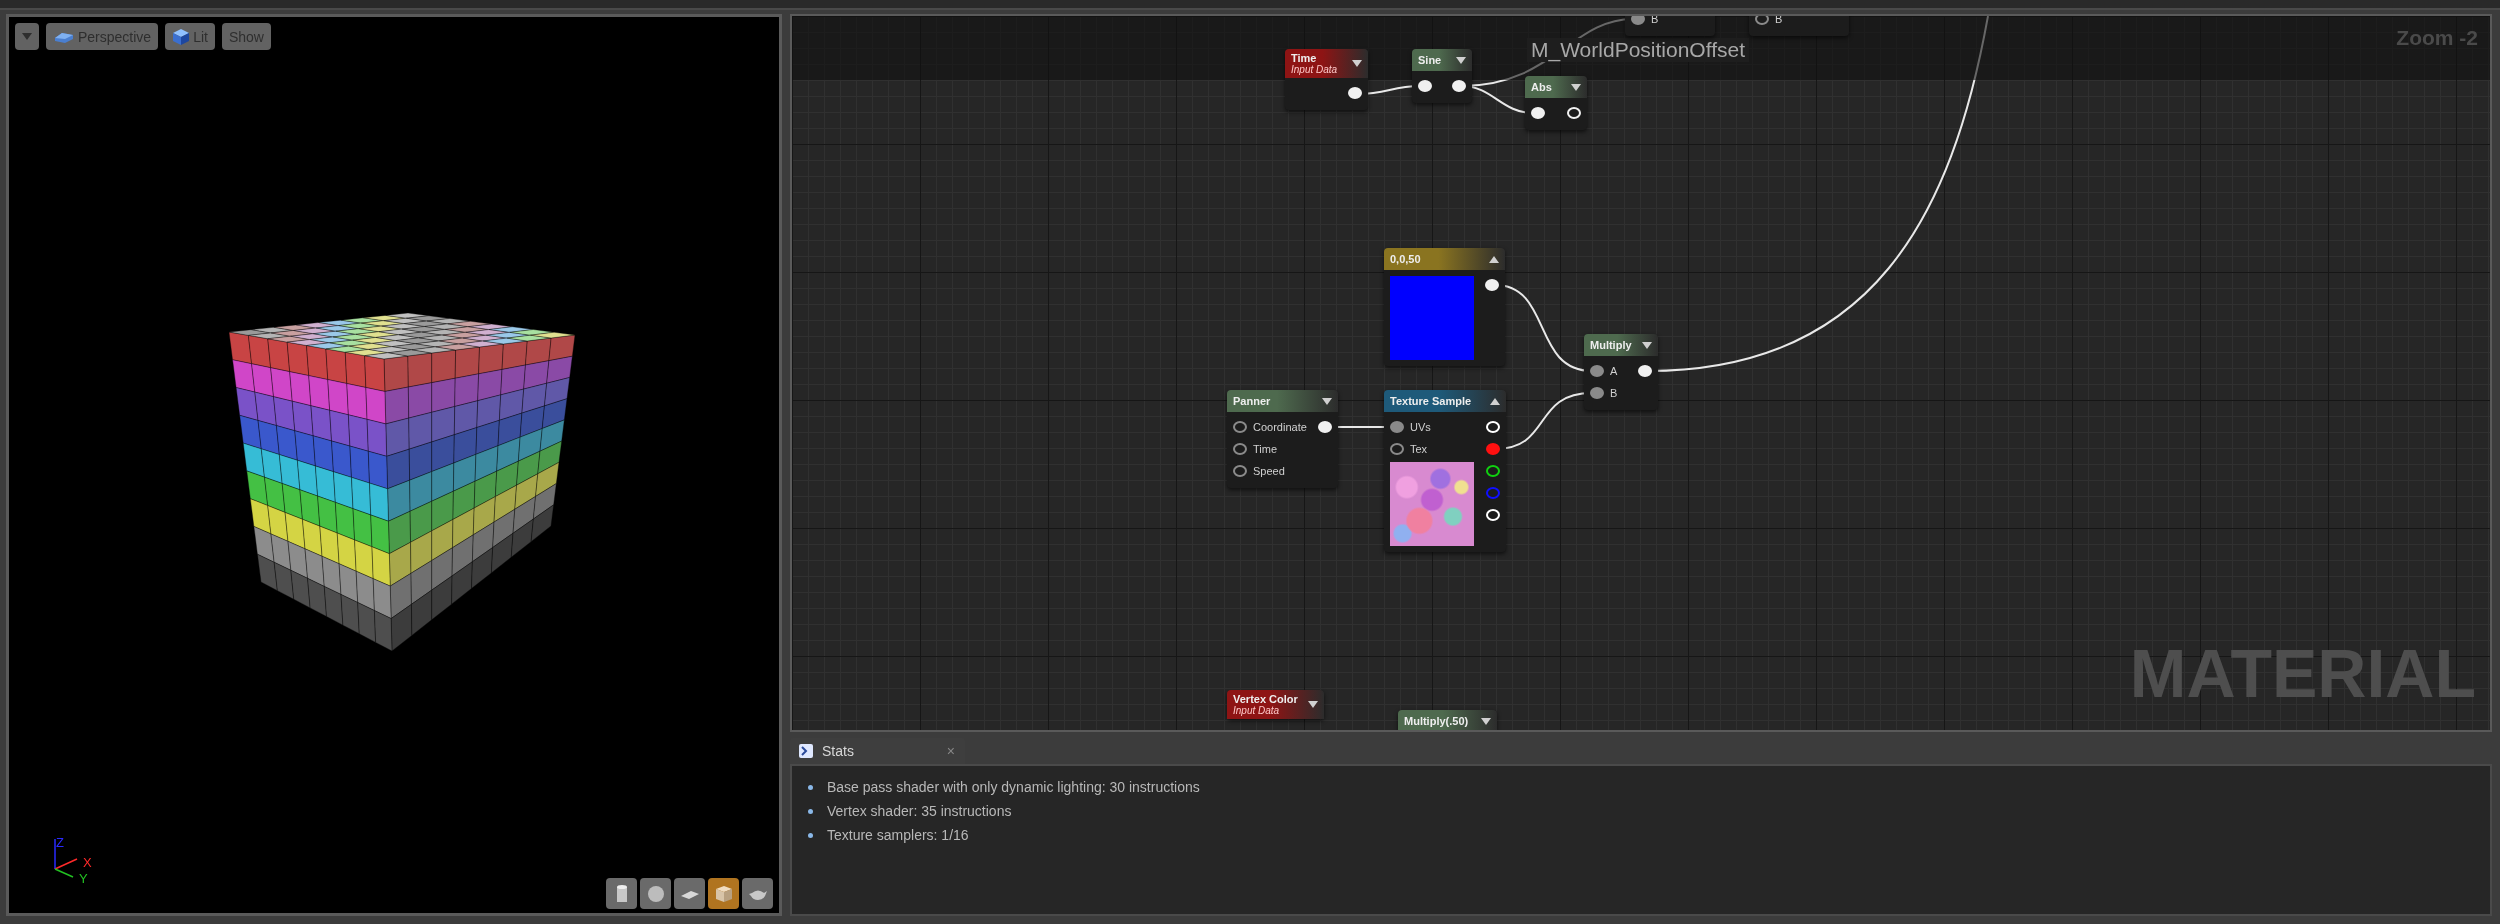 This screenshot has width=2500, height=924. I want to click on pin-label: A, so click(1614, 371).